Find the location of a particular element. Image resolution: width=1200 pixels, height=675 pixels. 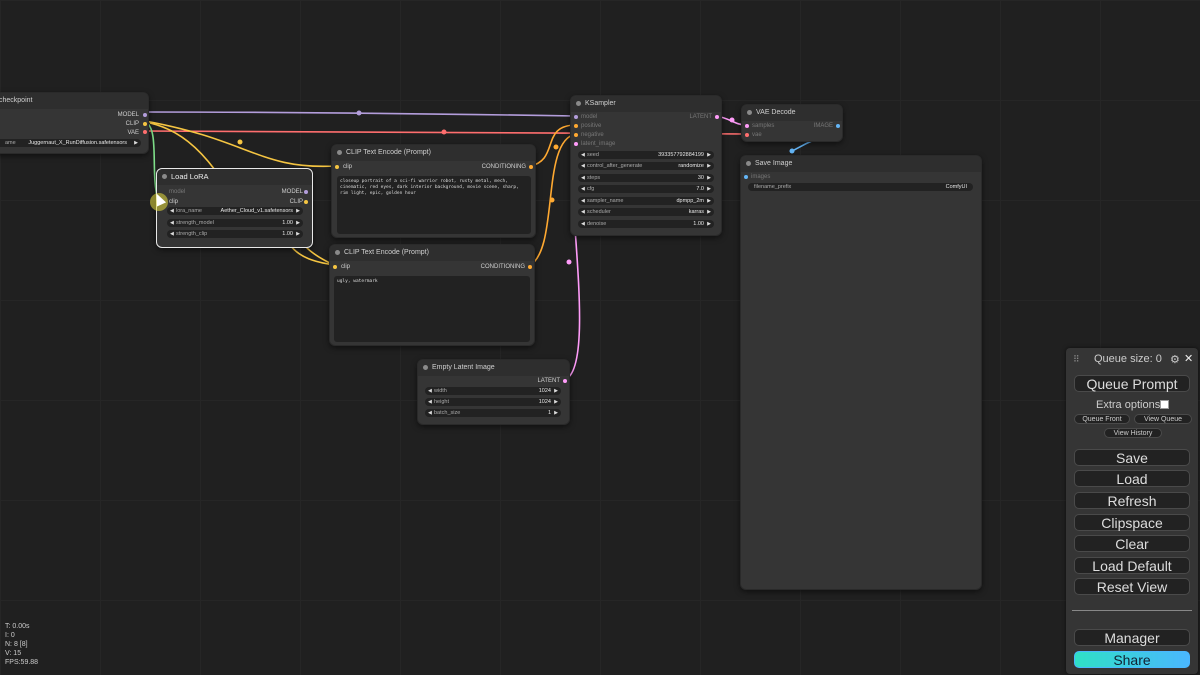

input-negative: negative is located at coordinates (592, 135).